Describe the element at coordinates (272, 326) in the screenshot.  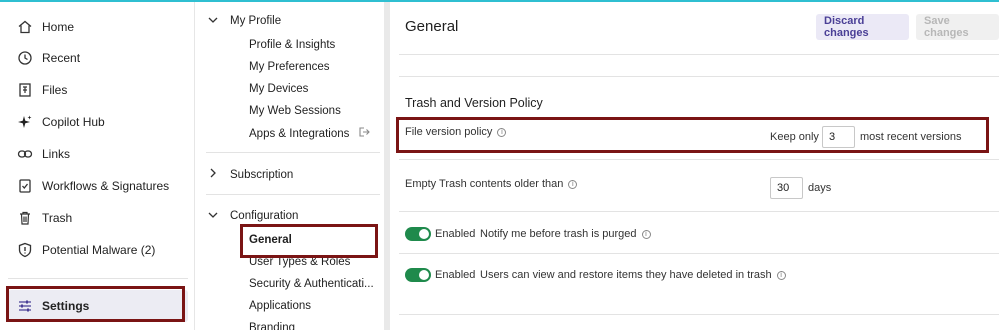
I see `tree-item-branding: Branding` at that location.